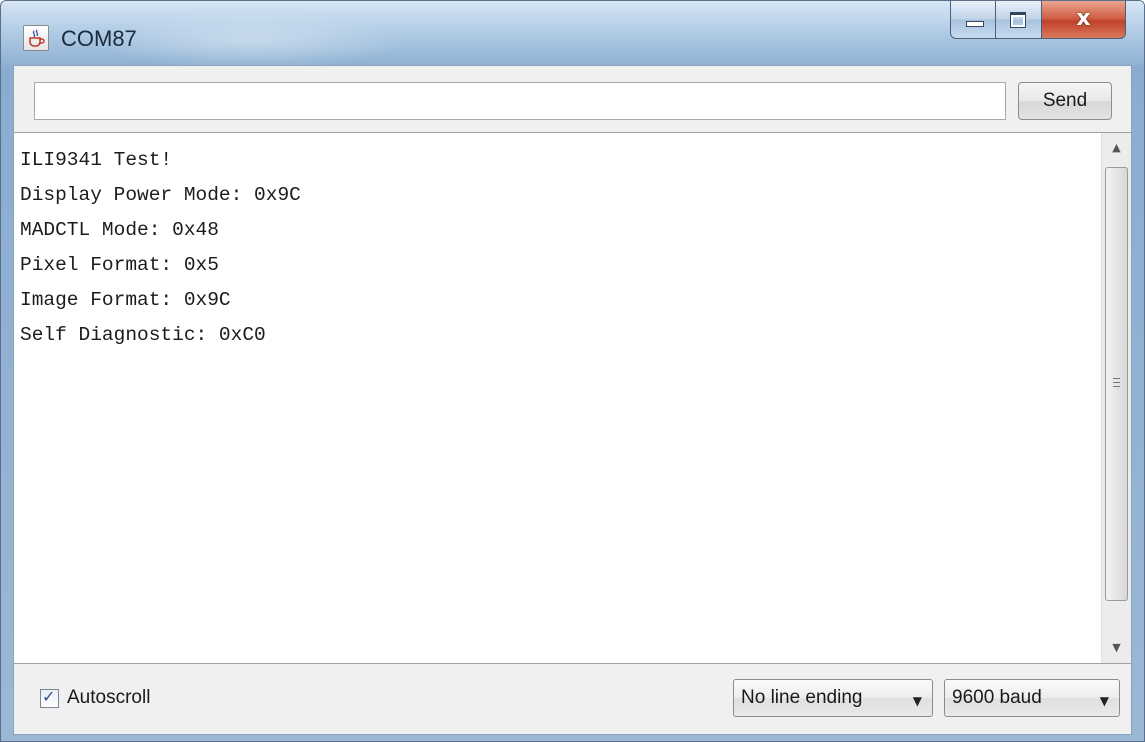  I want to click on checkmark-icon: ✓, so click(49, 696).